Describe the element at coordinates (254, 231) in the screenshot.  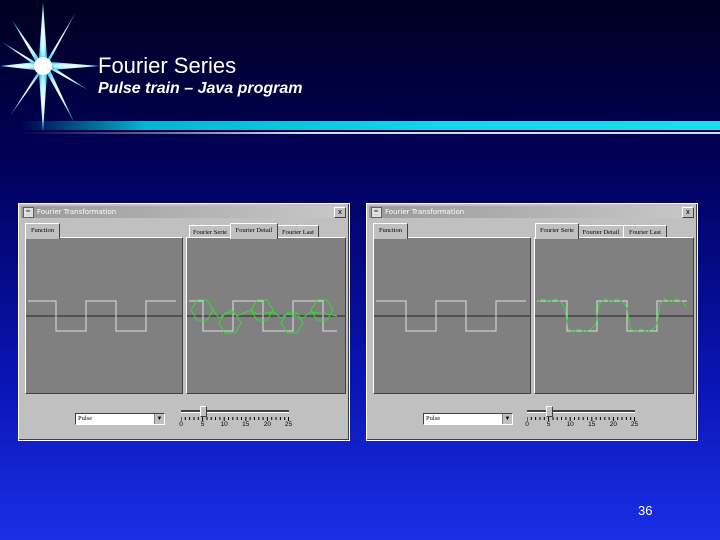
I see `tab-fourier-detail: Fourier Detail` at that location.